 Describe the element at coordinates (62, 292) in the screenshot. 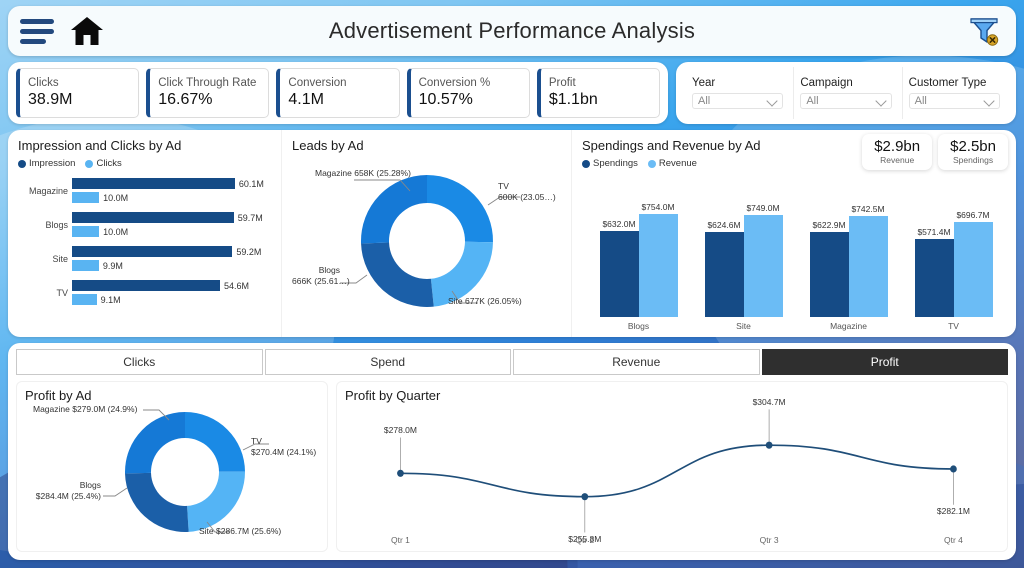

I see `bar-category-label: TV` at that location.